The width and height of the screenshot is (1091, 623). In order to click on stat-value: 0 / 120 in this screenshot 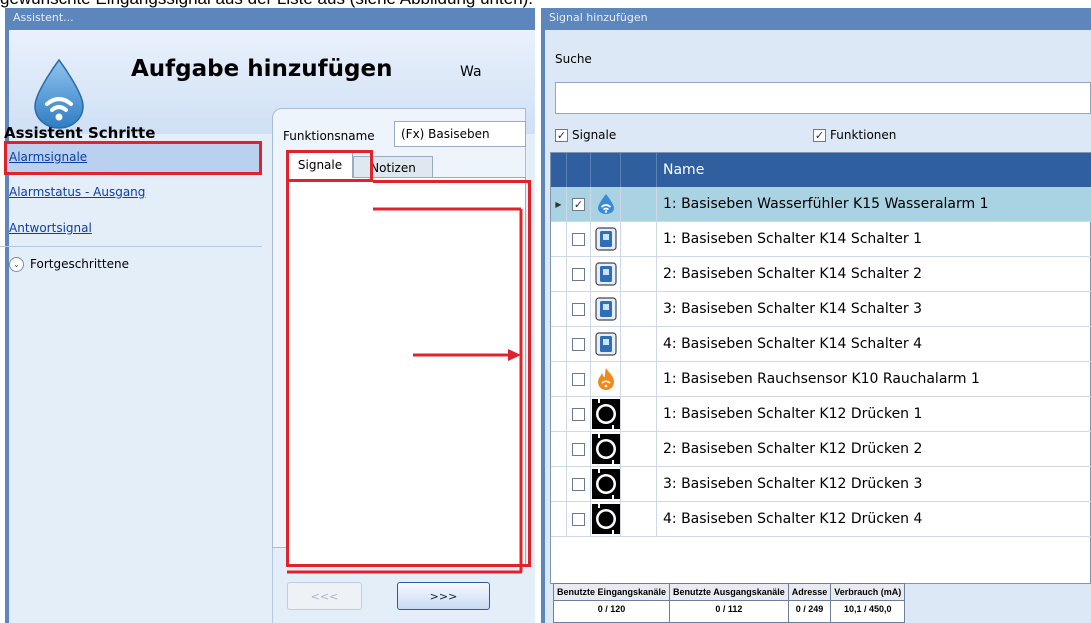, I will do `click(611, 609)`.